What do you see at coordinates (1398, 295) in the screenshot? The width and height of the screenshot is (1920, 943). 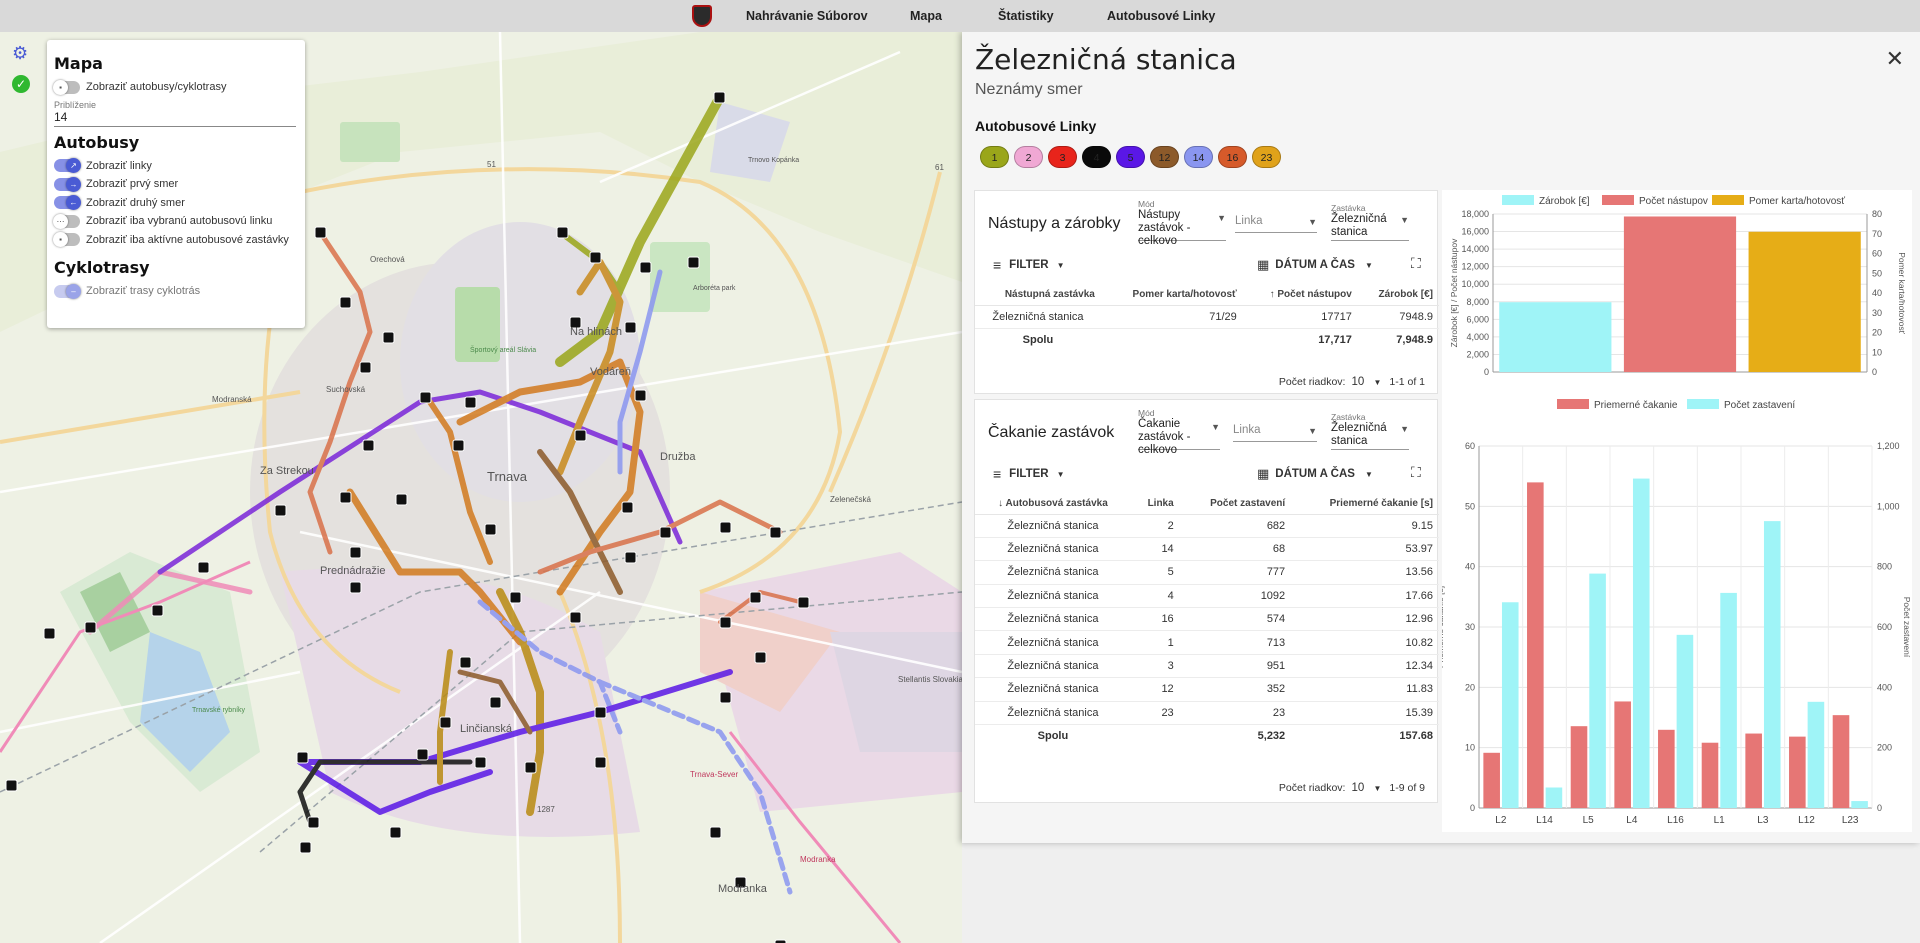 I see `col-header-earnings: Zárobok [€]` at bounding box center [1398, 295].